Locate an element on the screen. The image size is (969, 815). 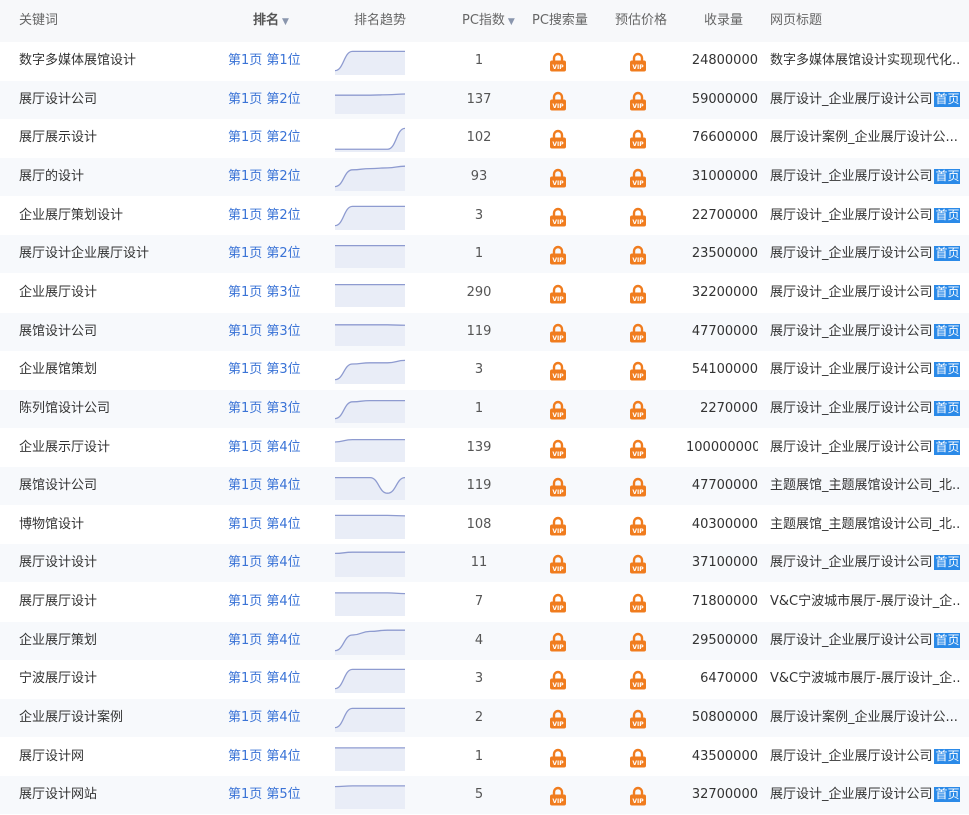
rank-link: 第1页 第5位 is located at coordinates (278, 795).